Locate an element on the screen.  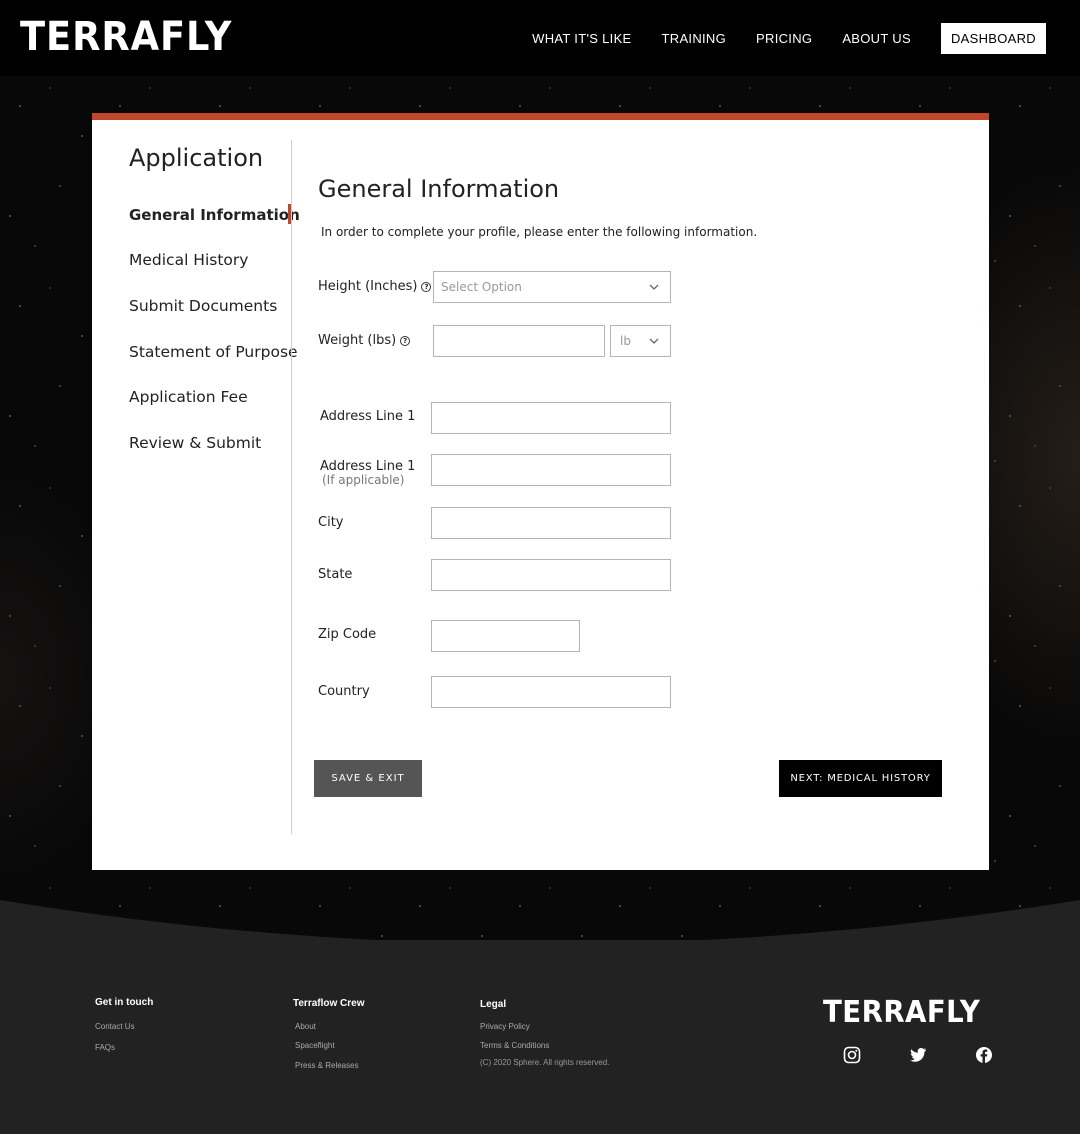
footer-curve is located at coordinates (540, 922).